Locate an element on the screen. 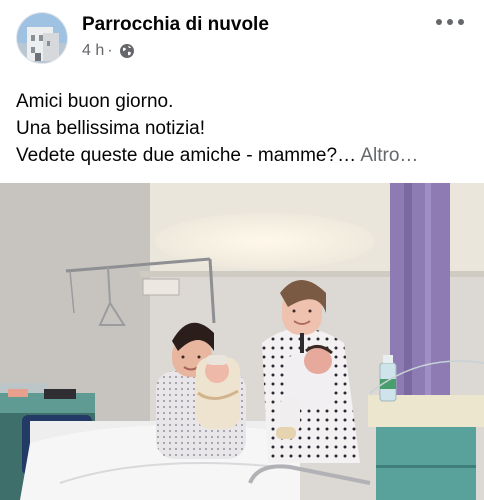 The image size is (484, 500). page-avatar is located at coordinates (42, 38).